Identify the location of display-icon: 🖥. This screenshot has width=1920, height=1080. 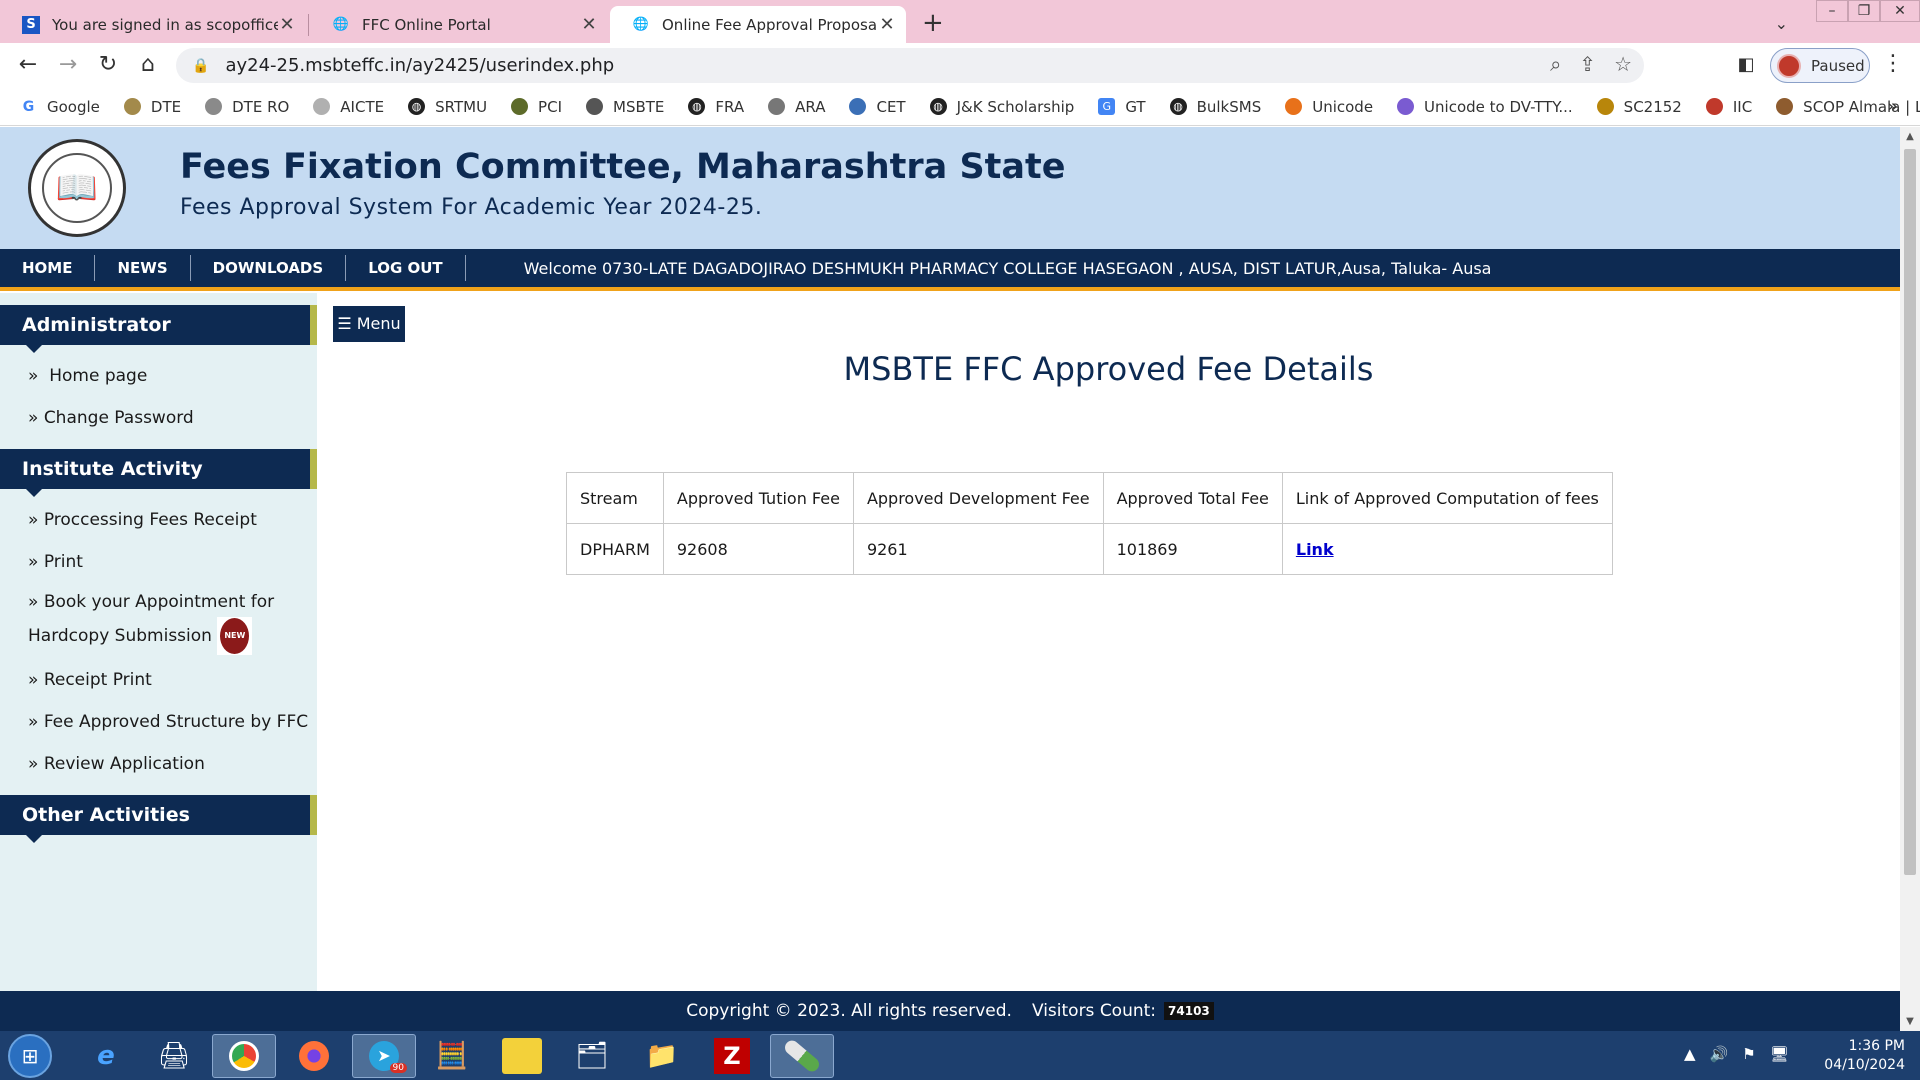
(1779, 1054).